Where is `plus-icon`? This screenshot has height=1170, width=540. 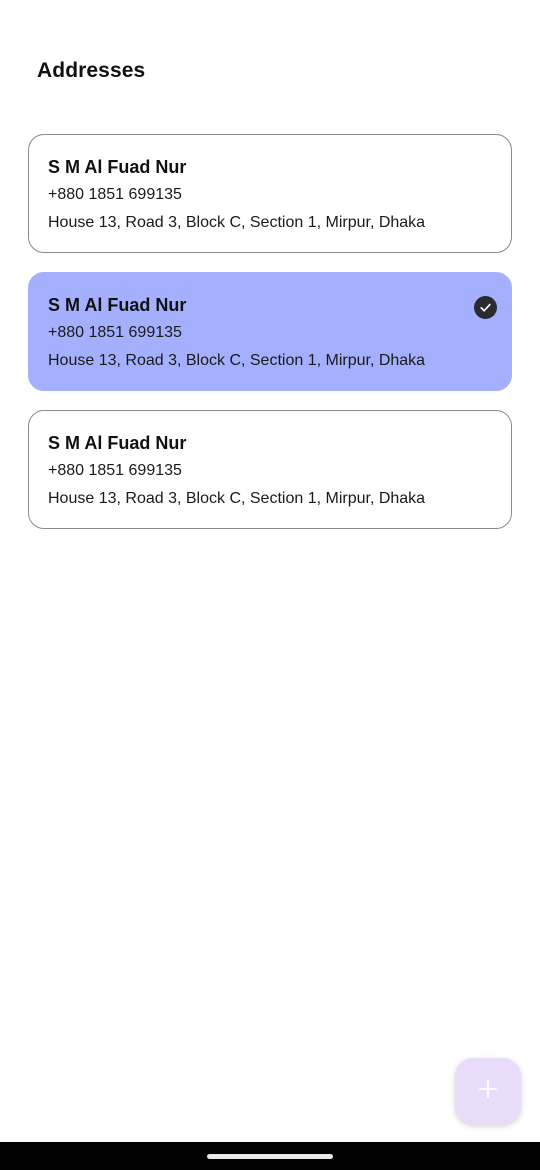 plus-icon is located at coordinates (488, 1091).